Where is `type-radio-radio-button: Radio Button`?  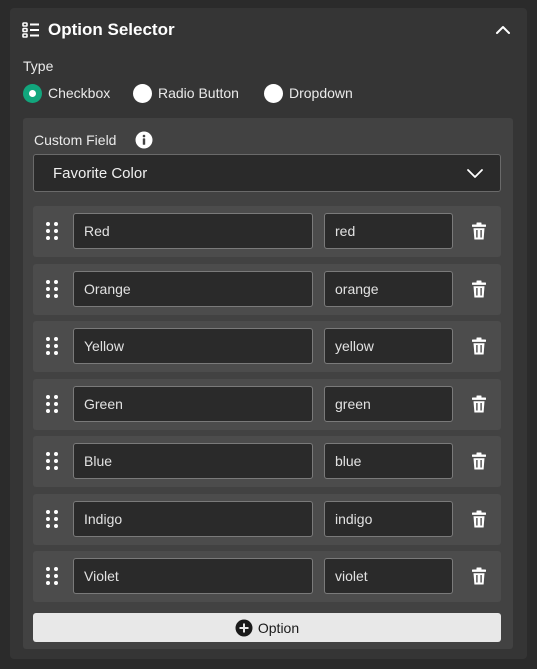
type-radio-radio-button: Radio Button is located at coordinates (186, 93).